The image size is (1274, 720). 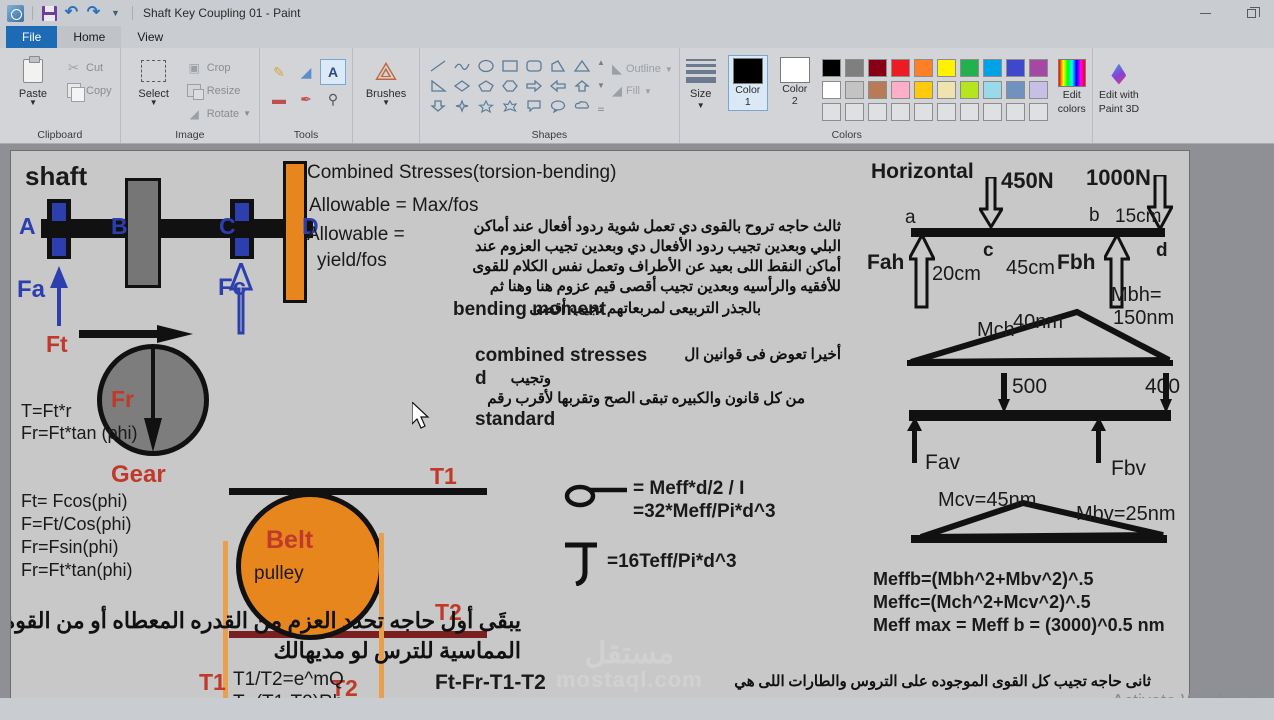 I want to click on cloud-callout-shape, so click(x=582, y=106).